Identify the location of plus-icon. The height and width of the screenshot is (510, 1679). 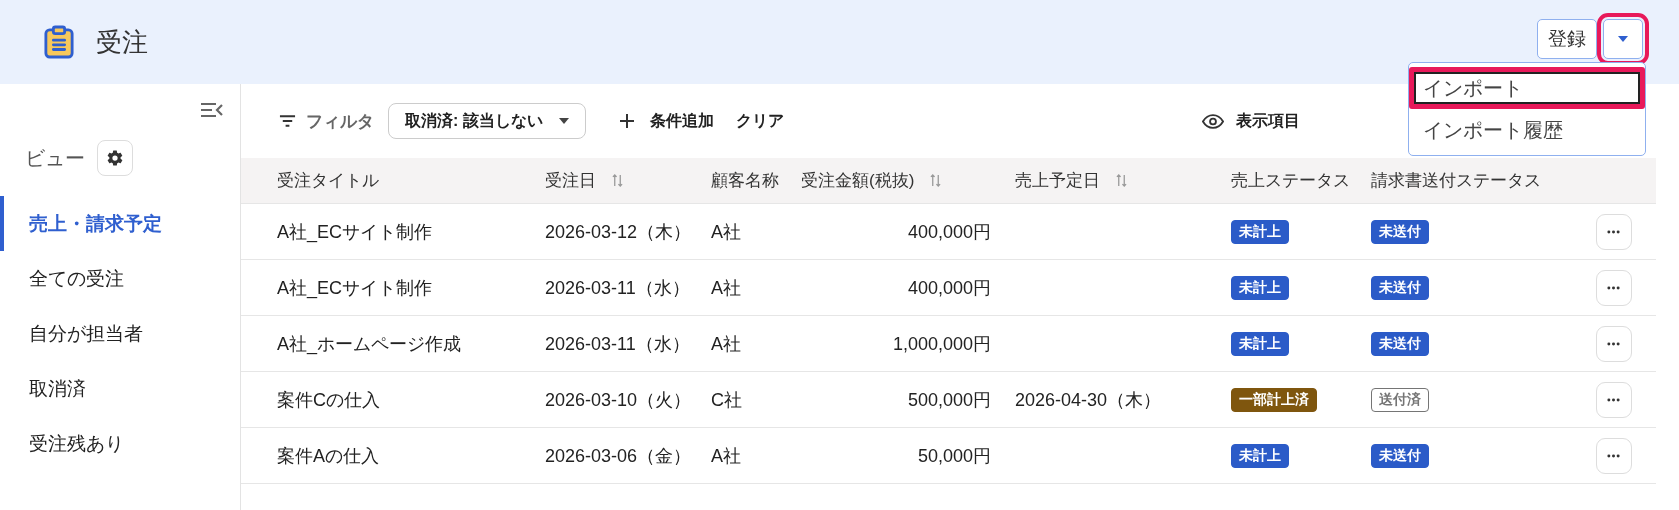
(626, 121).